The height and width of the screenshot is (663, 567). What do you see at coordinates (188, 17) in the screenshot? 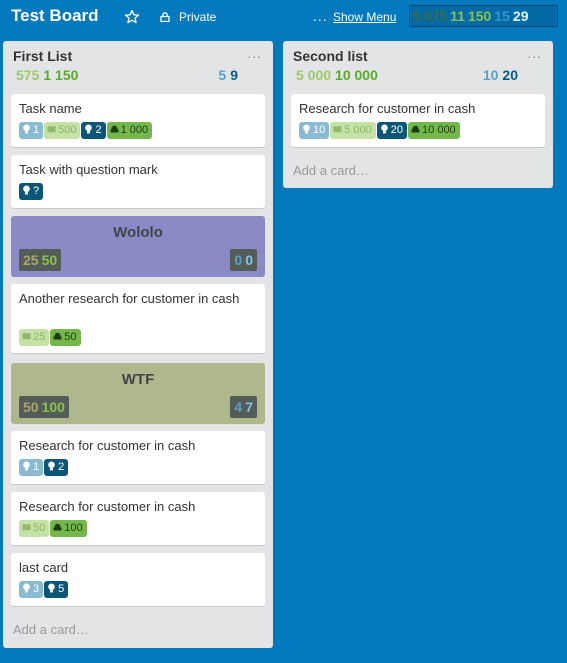
I see `visibility-button: Private` at bounding box center [188, 17].